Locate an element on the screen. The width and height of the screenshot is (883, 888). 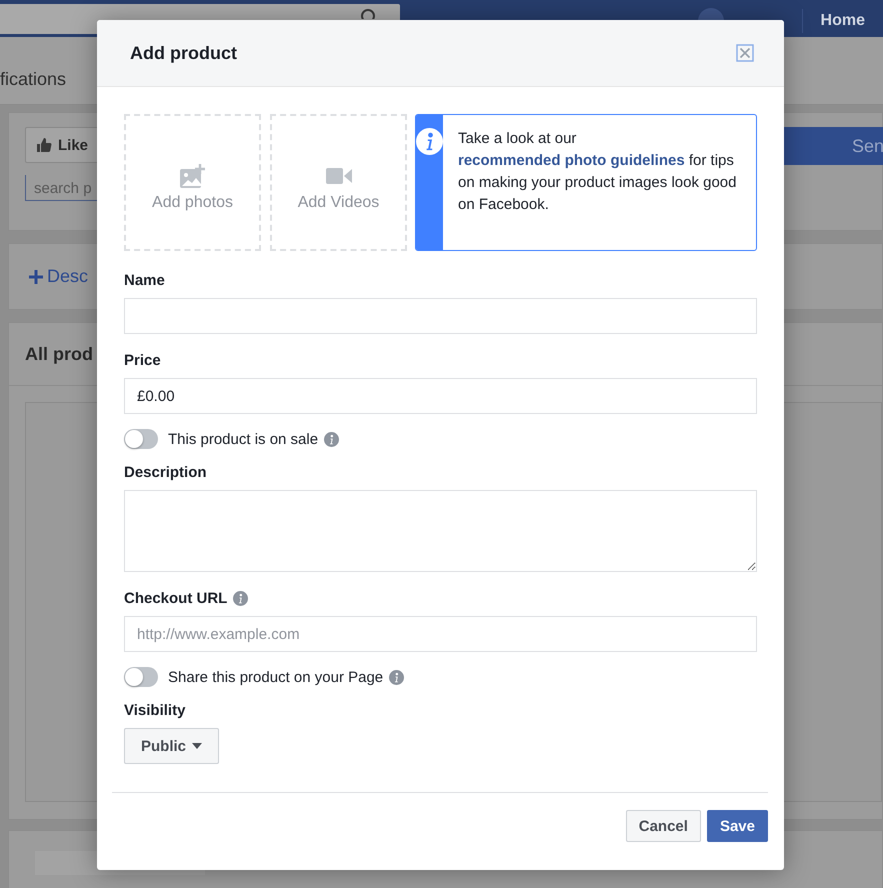
plus-icon is located at coordinates (36, 277).